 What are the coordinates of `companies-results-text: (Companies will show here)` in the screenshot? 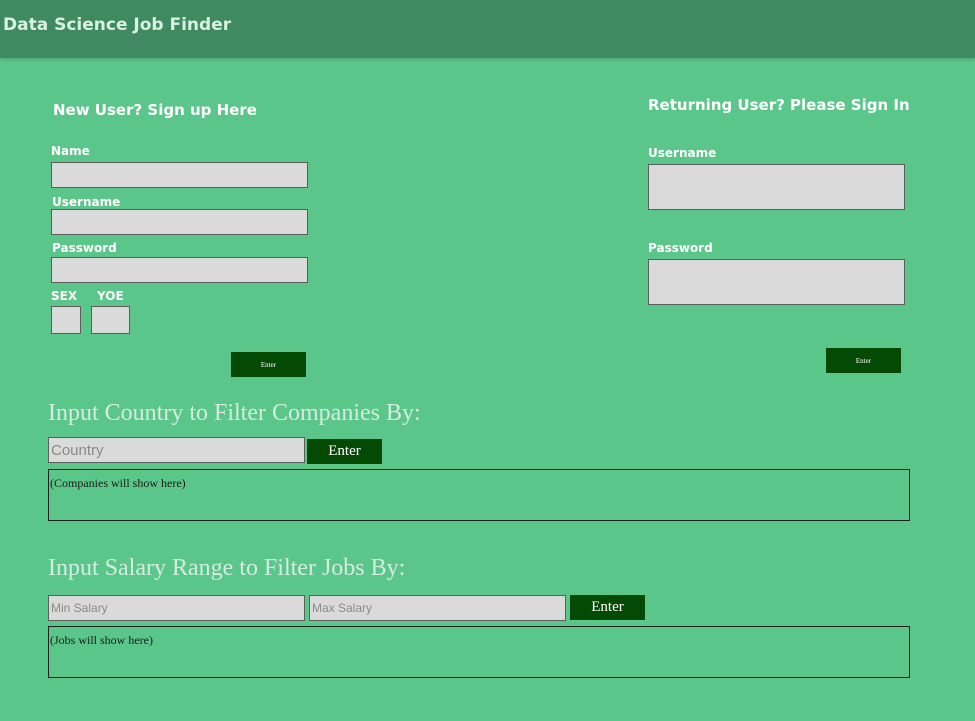 It's located at (118, 483).